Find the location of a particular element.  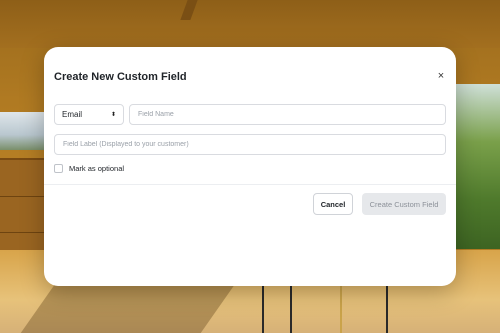

field-name-input is located at coordinates (287, 114).